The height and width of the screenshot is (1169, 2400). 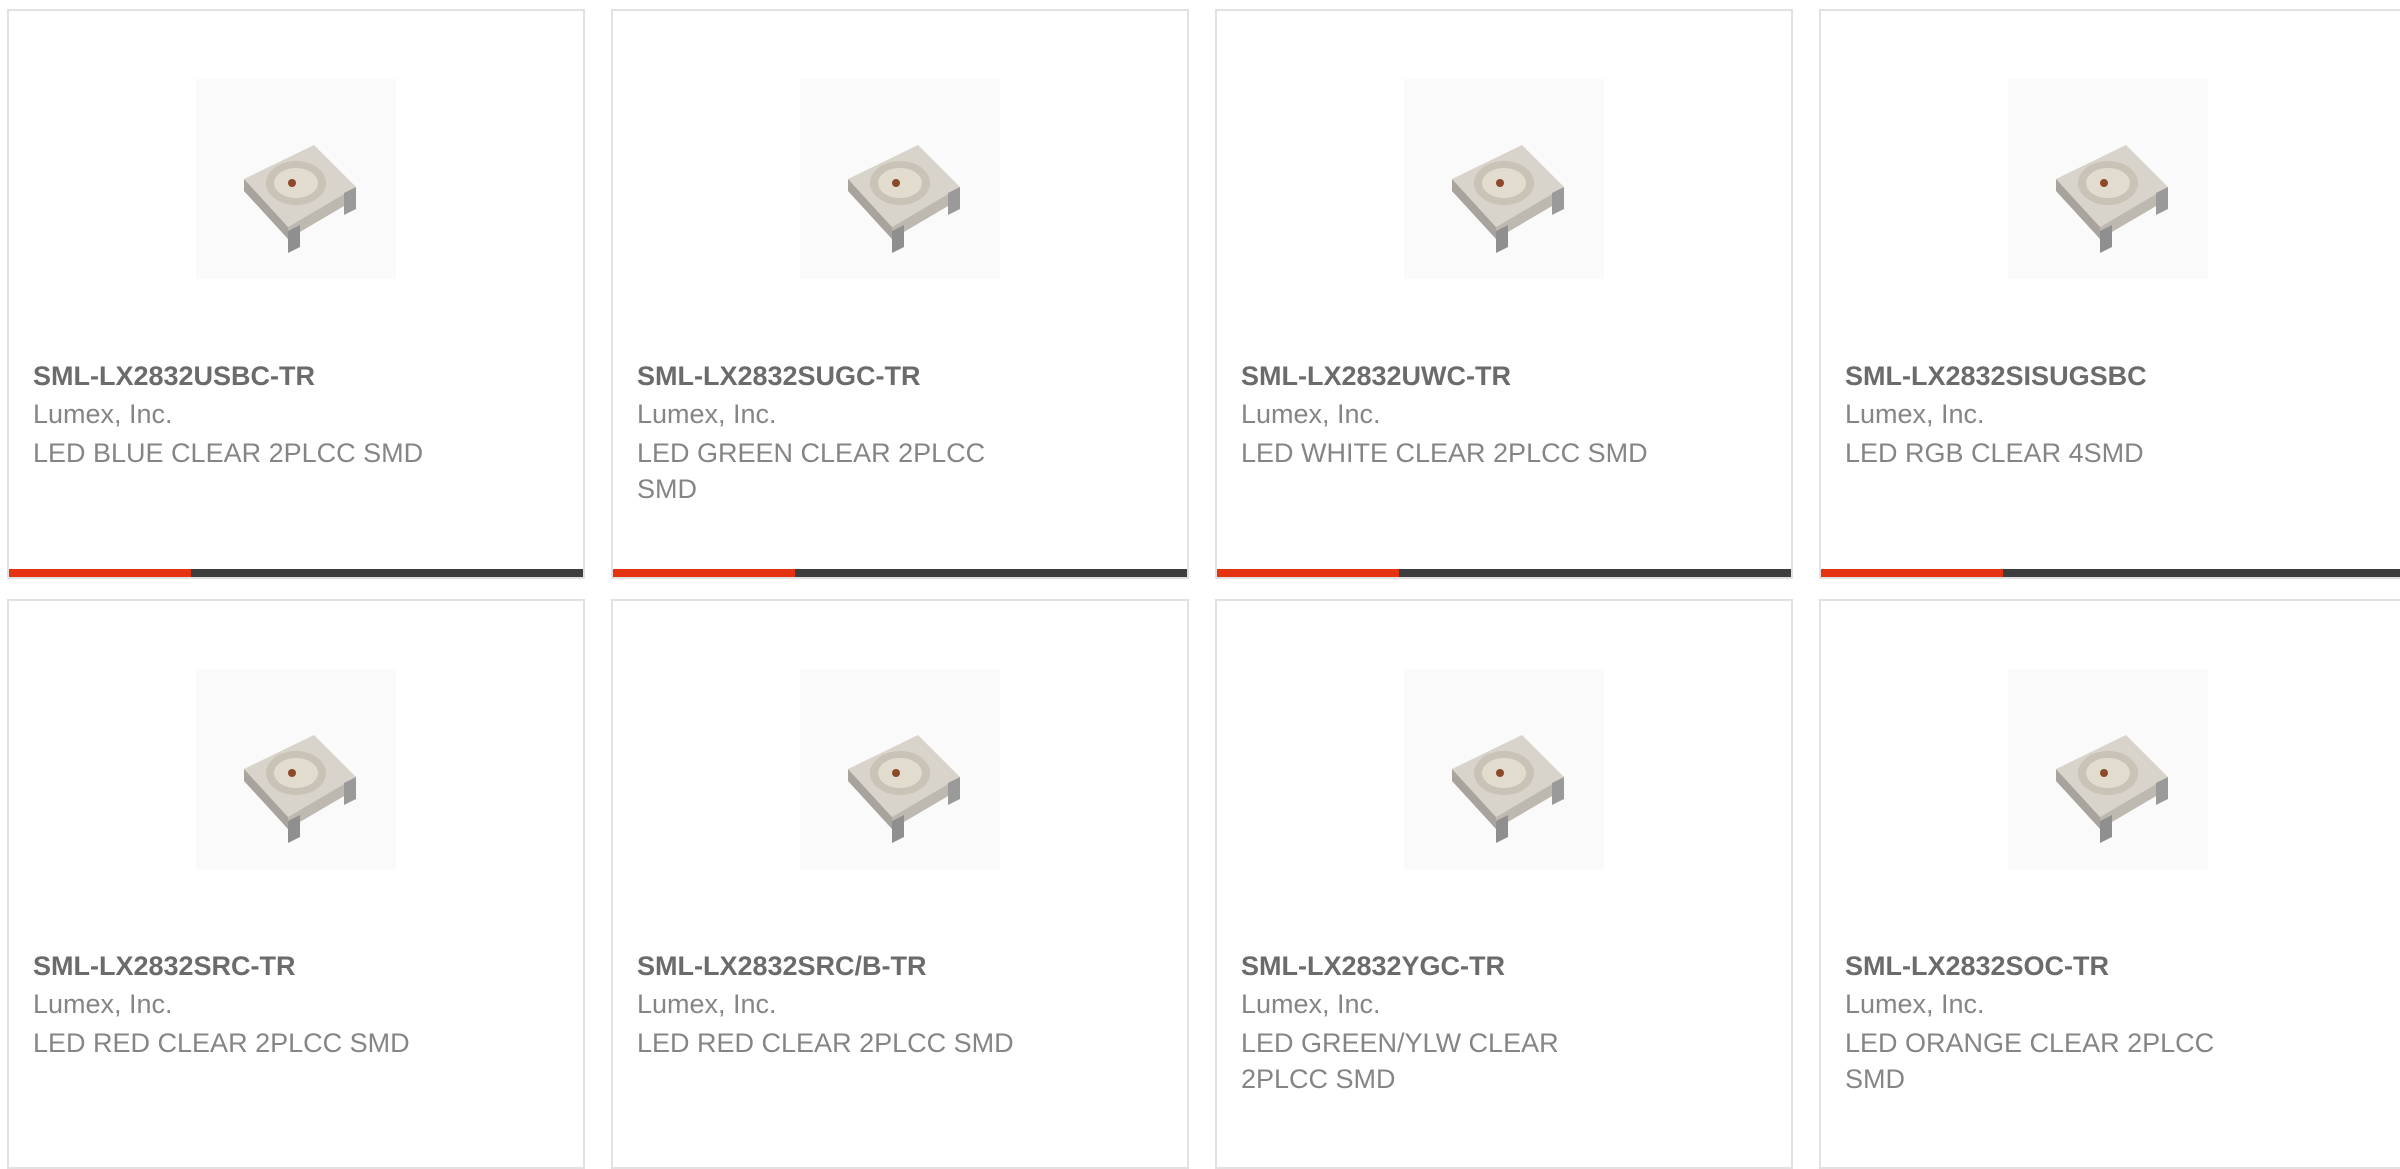 I want to click on part-number: SML-LX2832UWC-TR, so click(x=1376, y=376).